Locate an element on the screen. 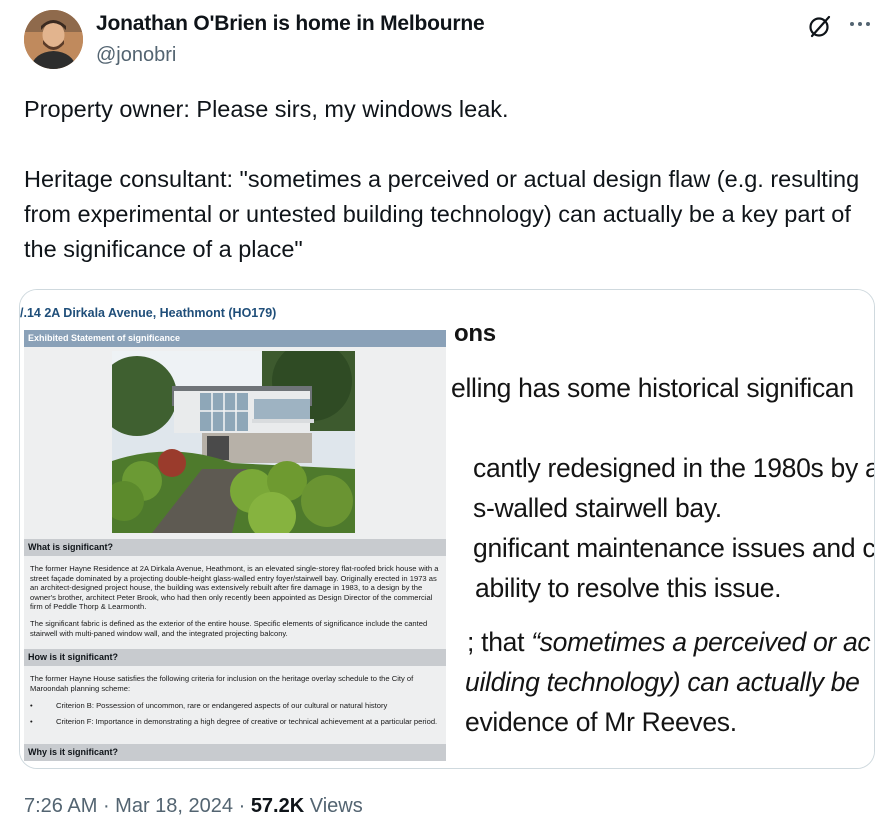 The height and width of the screenshot is (822, 890). slide-line: evidence of Mr Reeves. is located at coordinates (601, 722).